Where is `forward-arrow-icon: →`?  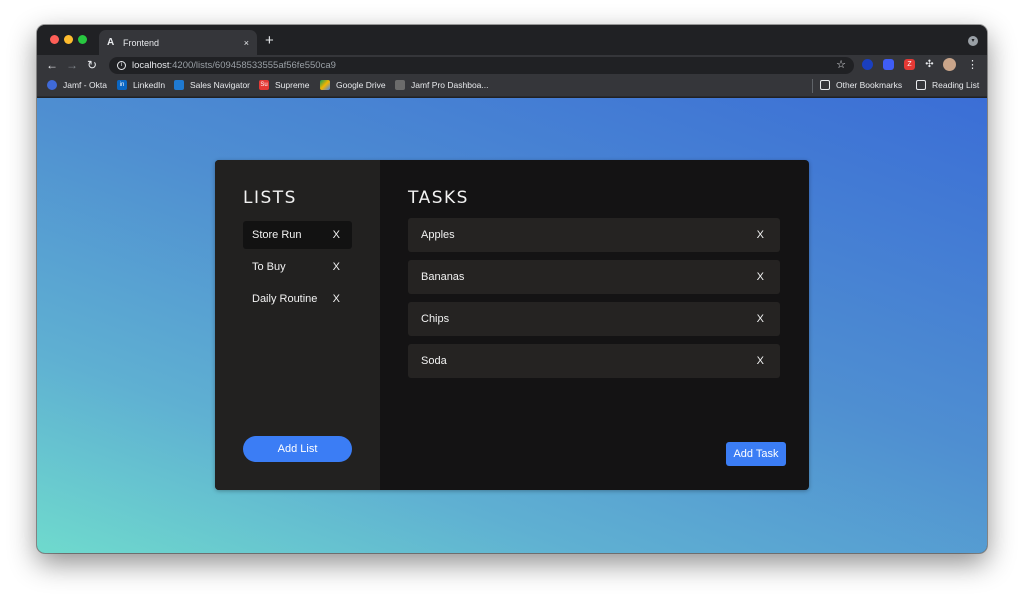 forward-arrow-icon: → is located at coordinates (72, 65).